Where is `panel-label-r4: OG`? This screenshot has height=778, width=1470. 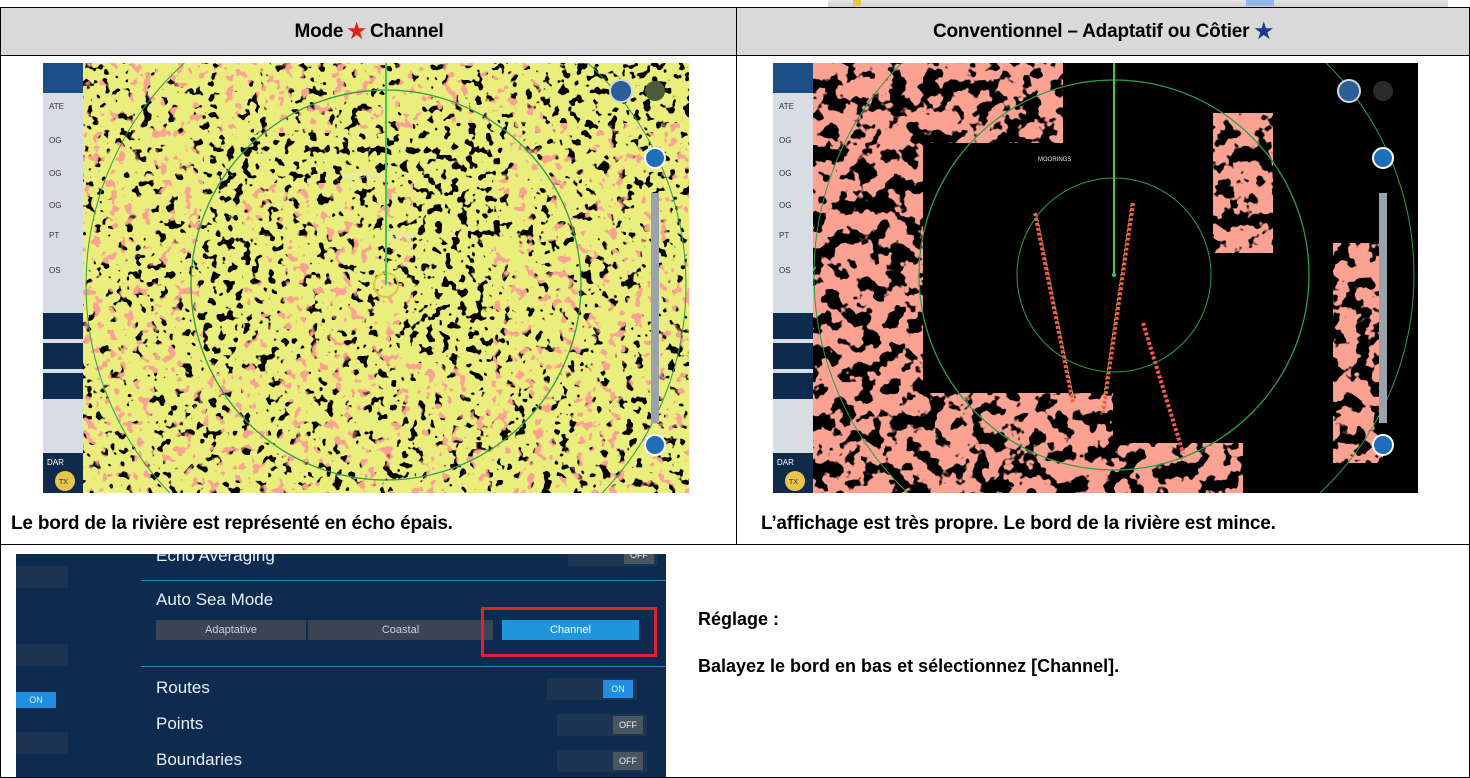 panel-label-r4: OG is located at coordinates (785, 205).